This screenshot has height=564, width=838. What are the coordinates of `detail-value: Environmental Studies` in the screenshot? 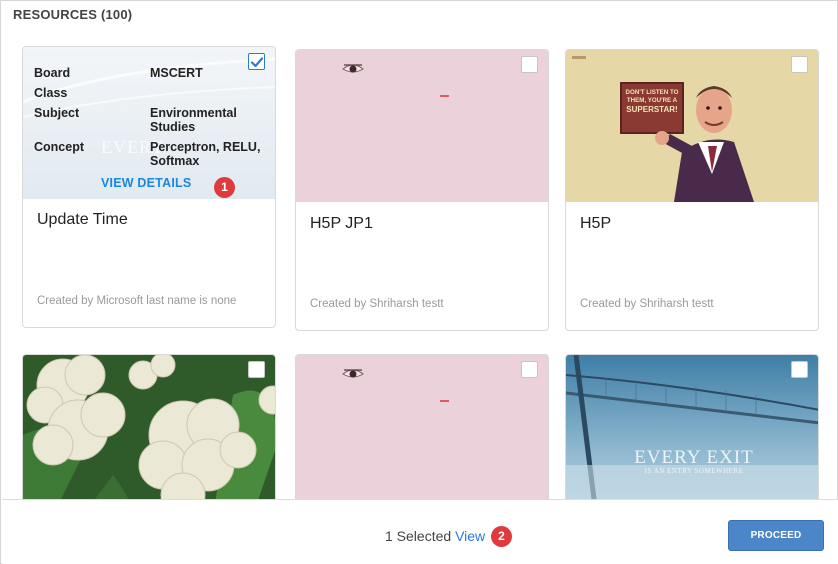 It's located at (193, 120).